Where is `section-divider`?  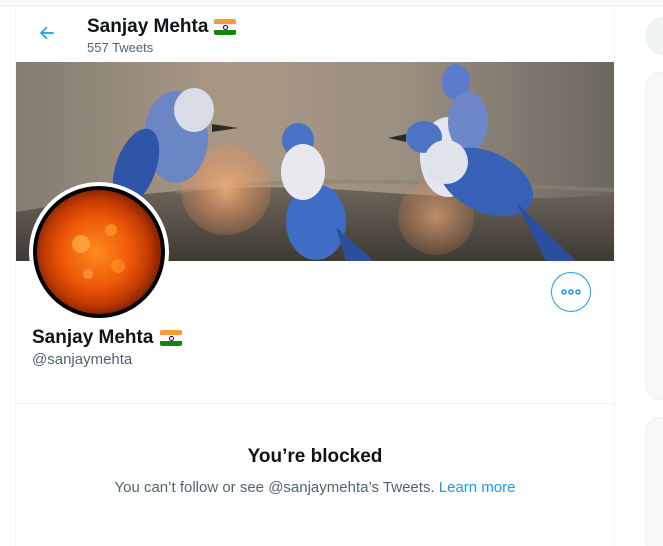 section-divider is located at coordinates (315, 403).